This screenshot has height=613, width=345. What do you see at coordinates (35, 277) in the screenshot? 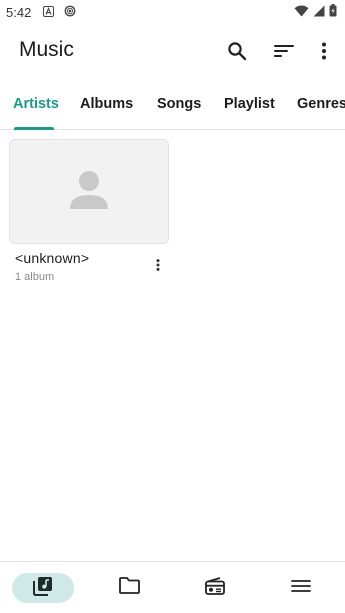
I see `artist-album-count: 1 album` at bounding box center [35, 277].